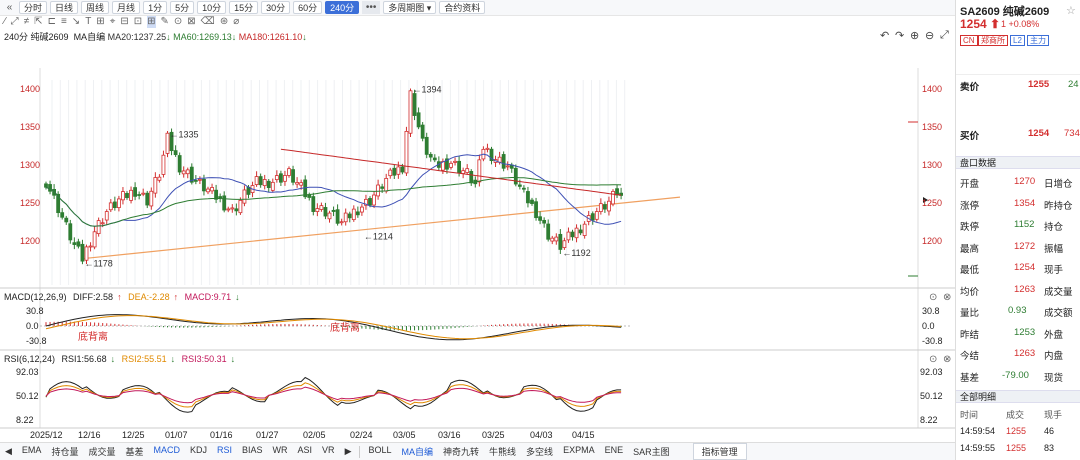  Describe the element at coordinates (379, 451) in the screenshot. I see `main-indicator-tab: BOLL` at that location.